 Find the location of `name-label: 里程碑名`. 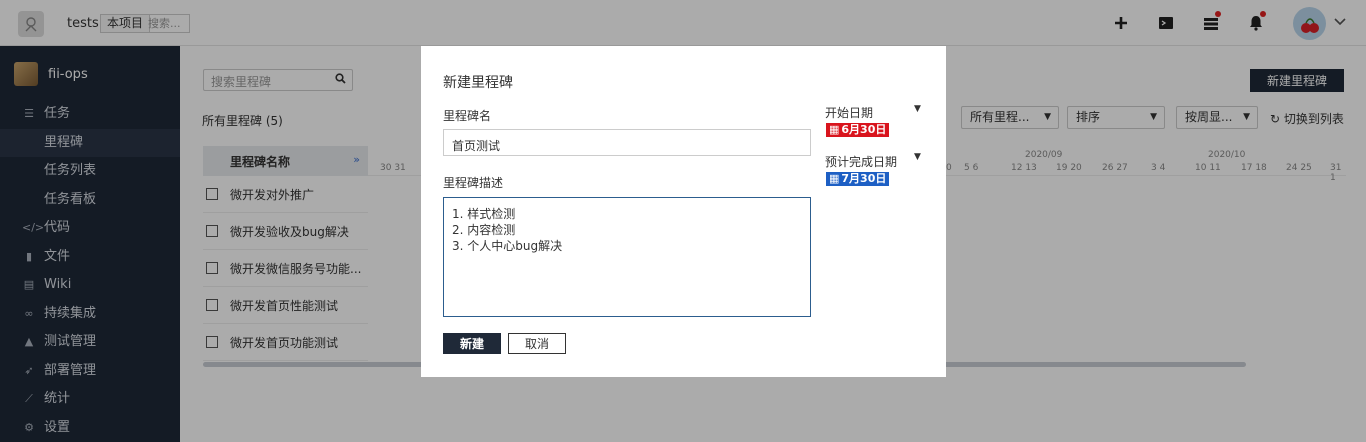

name-label: 里程碑名 is located at coordinates (467, 116).